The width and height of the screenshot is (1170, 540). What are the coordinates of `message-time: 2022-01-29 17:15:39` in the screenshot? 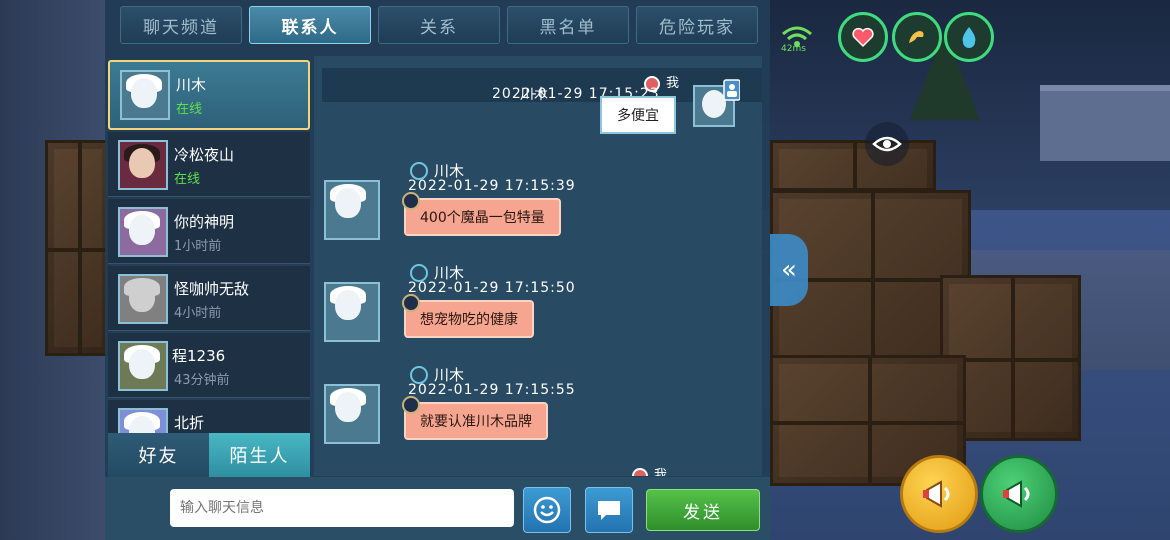 It's located at (492, 186).